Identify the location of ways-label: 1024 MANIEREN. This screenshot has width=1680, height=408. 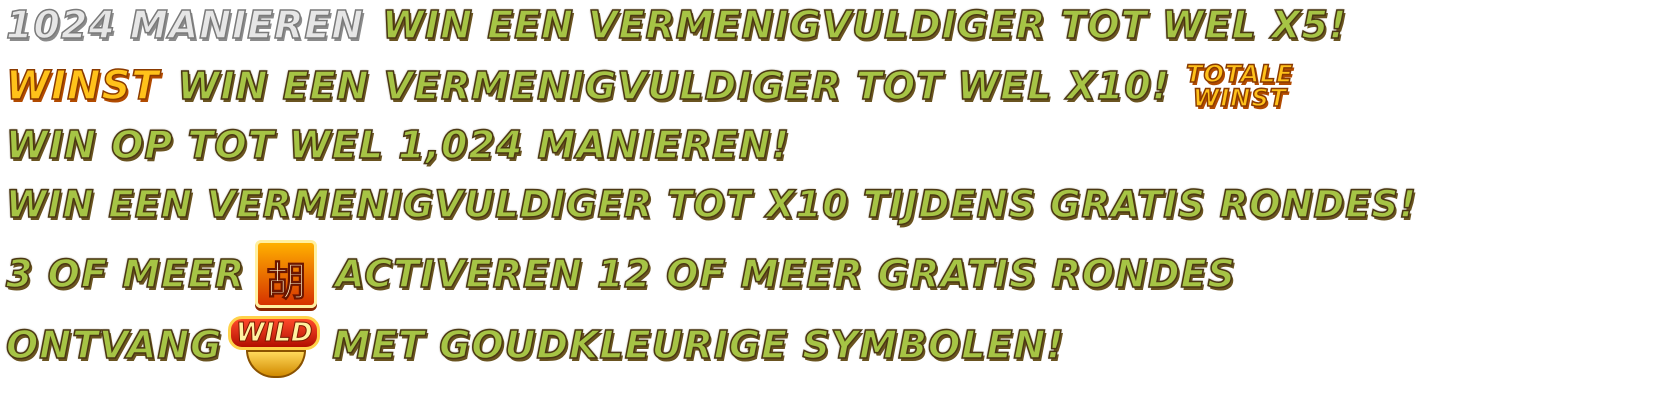
(185, 25).